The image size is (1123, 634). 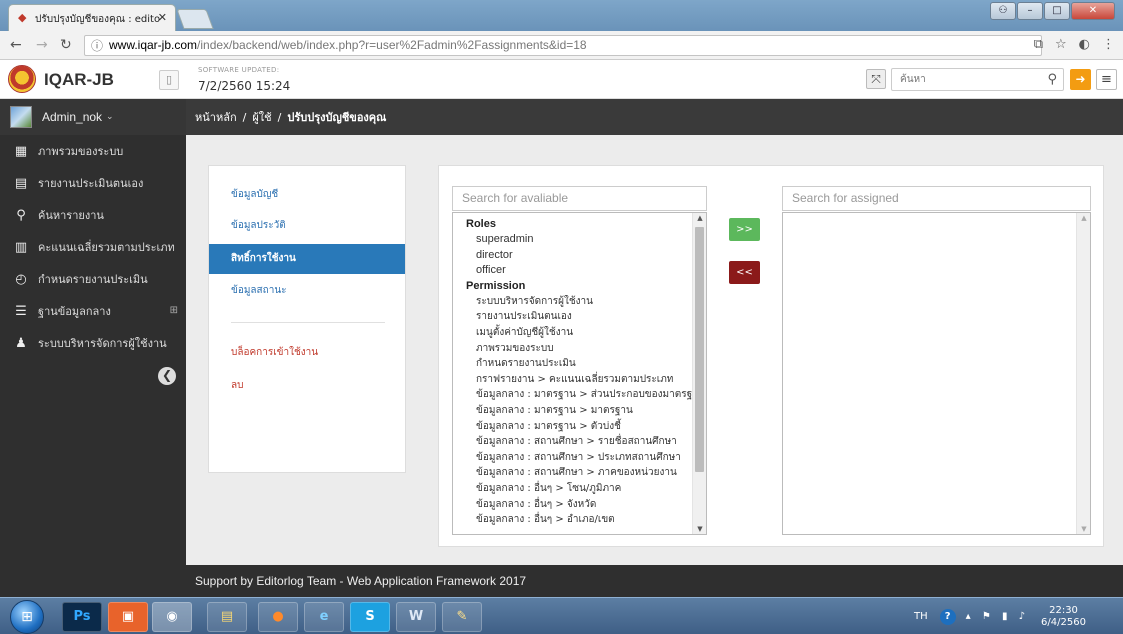 What do you see at coordinates (876, 79) in the screenshot?
I see `fullscreen-icon: ⤧` at bounding box center [876, 79].